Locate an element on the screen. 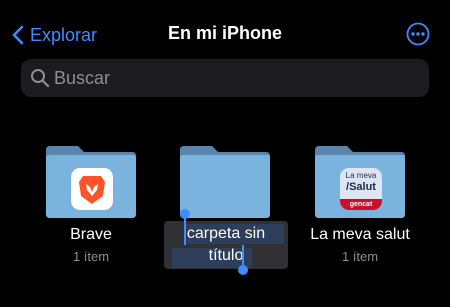  page-title: En mi iPhone is located at coordinates (224, 33).